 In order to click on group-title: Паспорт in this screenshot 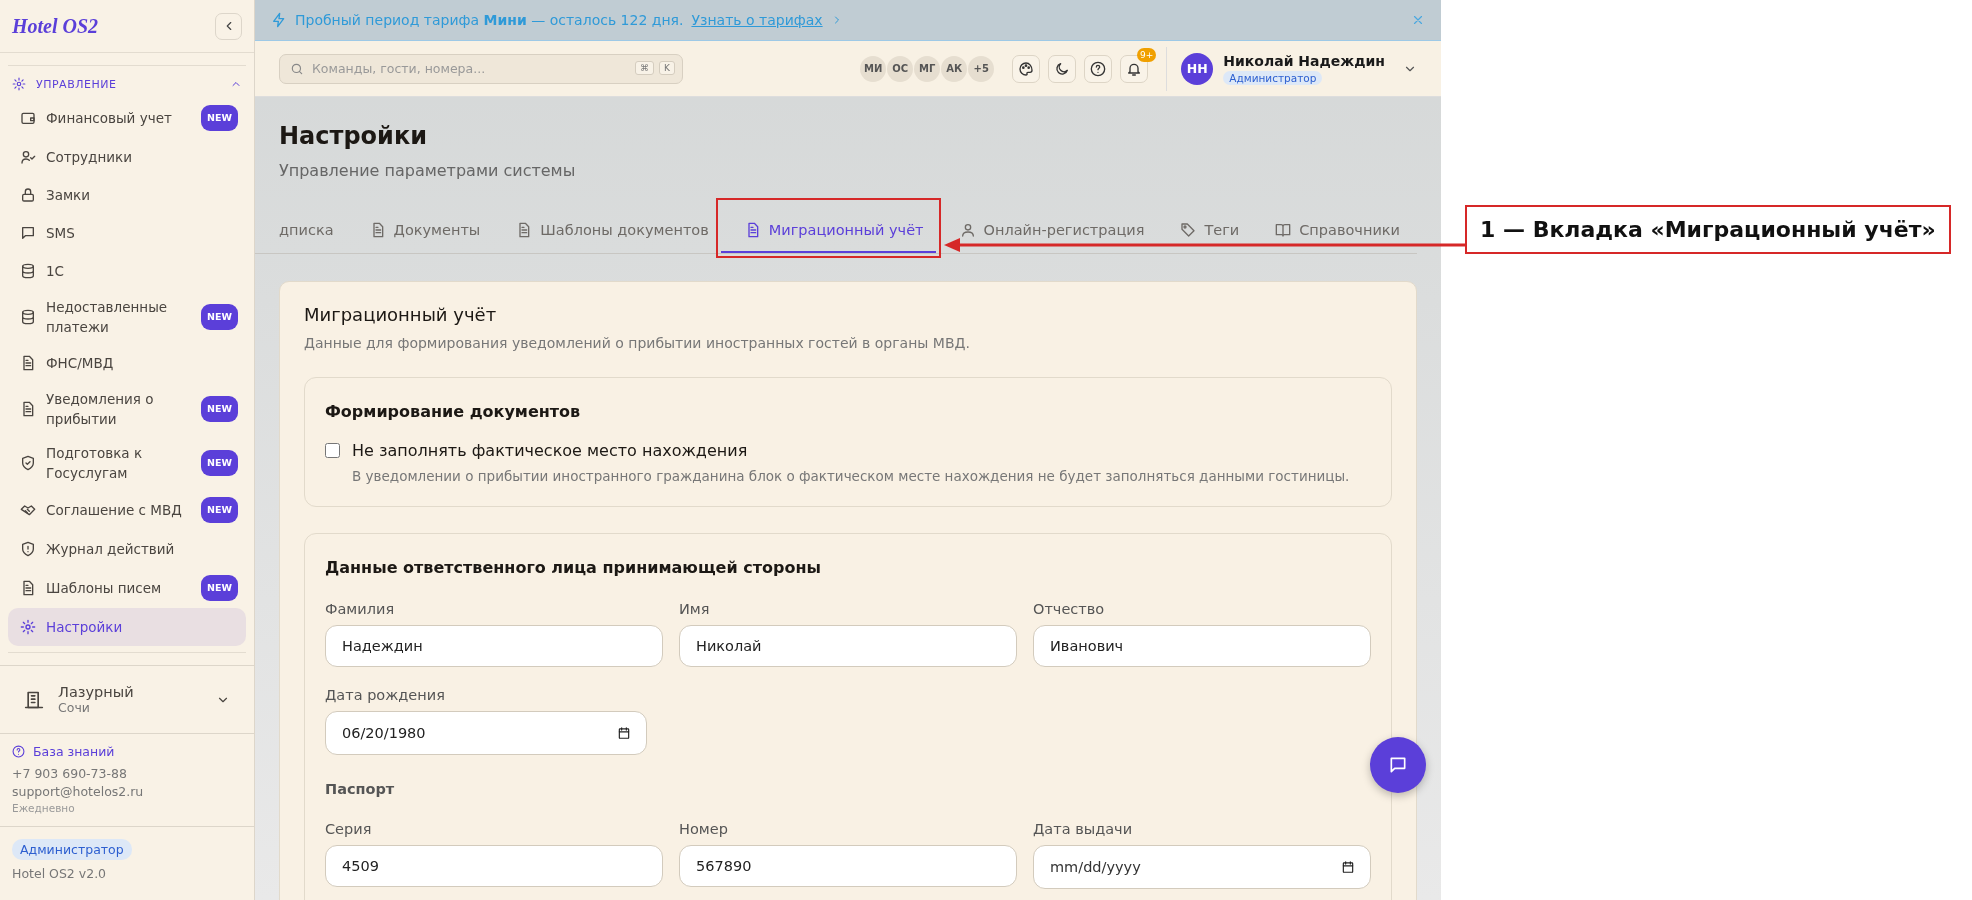, I will do `click(360, 789)`.